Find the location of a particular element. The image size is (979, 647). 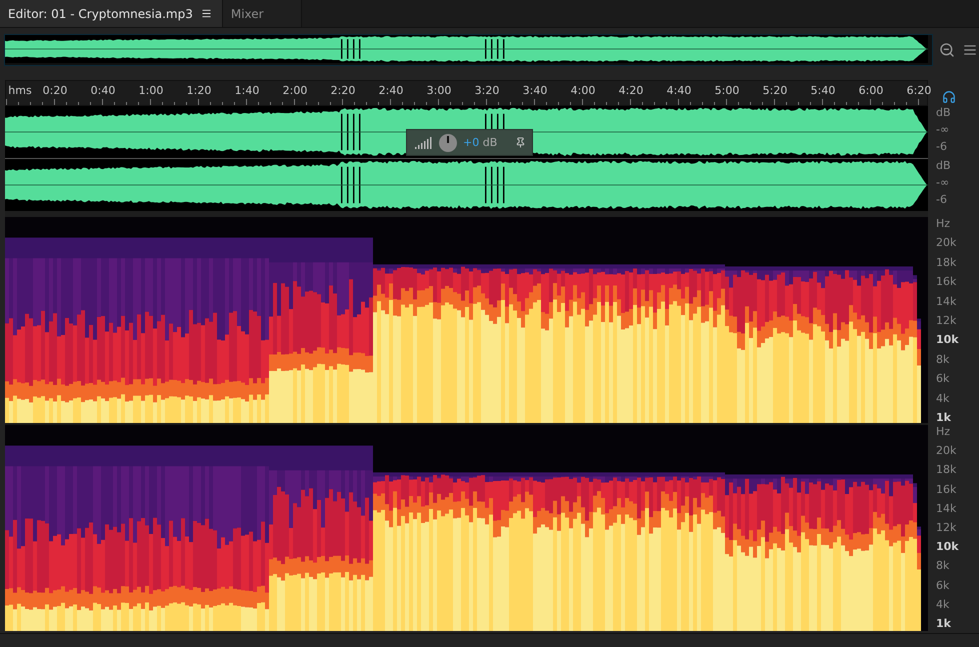

volume-knob is located at coordinates (448, 143).